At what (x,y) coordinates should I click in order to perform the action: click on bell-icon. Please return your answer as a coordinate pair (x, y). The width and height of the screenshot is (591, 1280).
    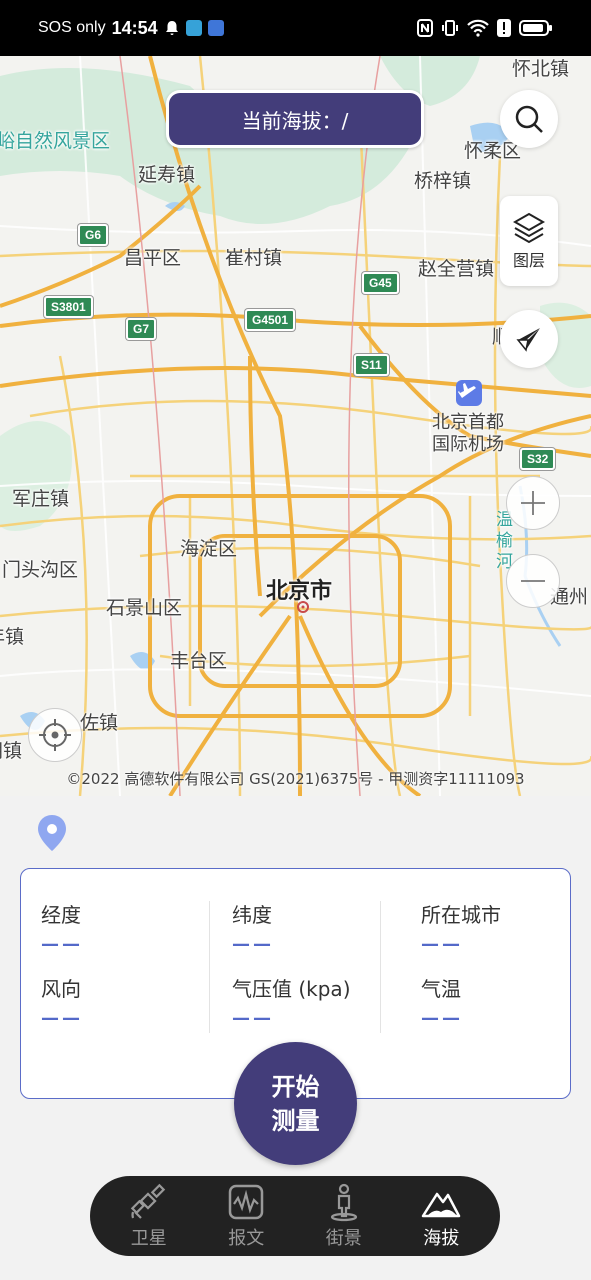
    Looking at the image, I should click on (171, 28).